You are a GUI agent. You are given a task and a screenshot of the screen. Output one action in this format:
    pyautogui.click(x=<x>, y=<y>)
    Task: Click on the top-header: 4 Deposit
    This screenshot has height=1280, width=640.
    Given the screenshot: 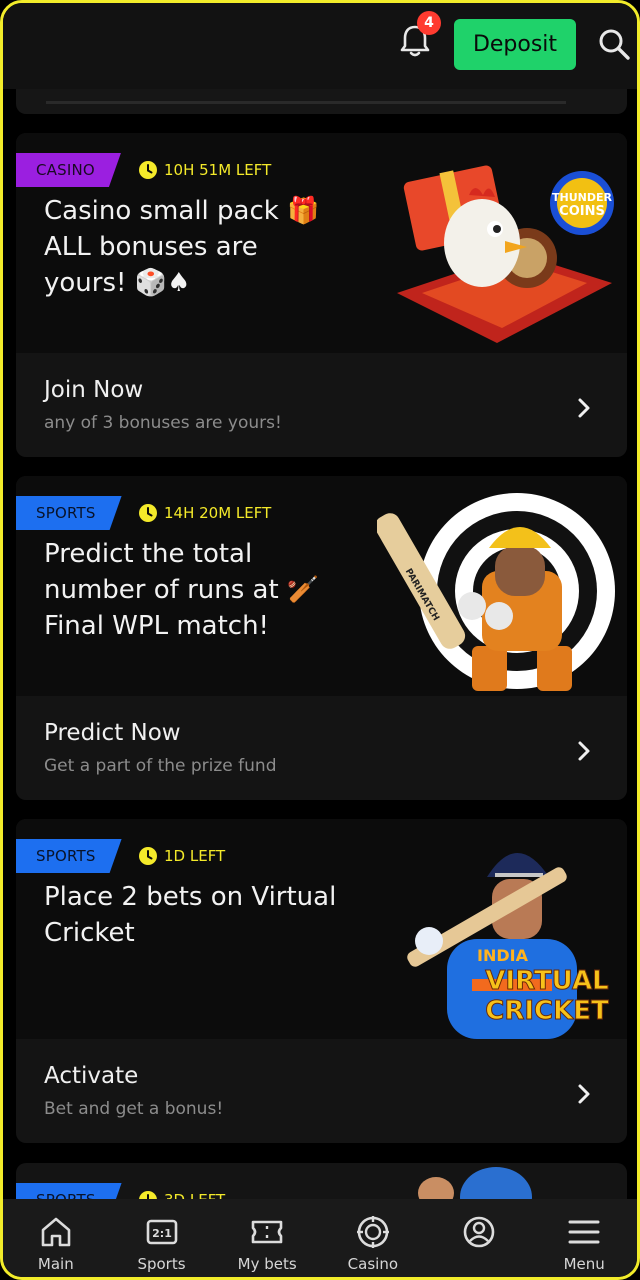 What is the action you would take?
    pyautogui.click(x=320, y=46)
    